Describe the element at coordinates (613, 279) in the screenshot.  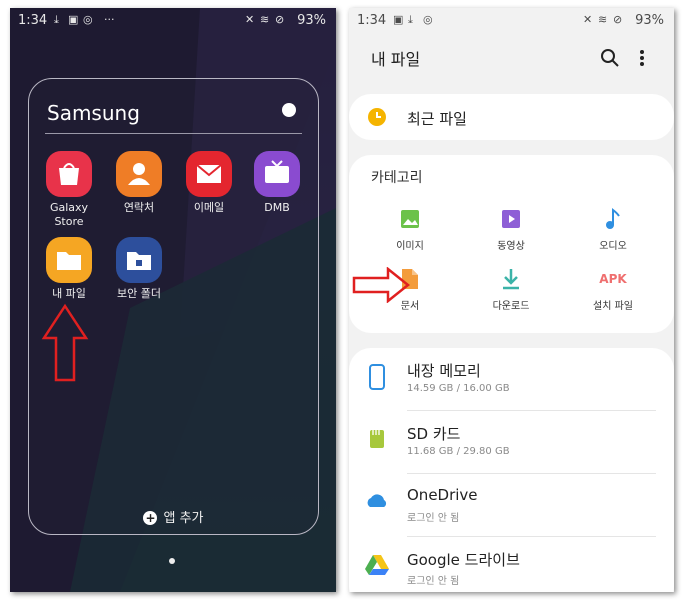
I see `apk-icon: APK` at that location.